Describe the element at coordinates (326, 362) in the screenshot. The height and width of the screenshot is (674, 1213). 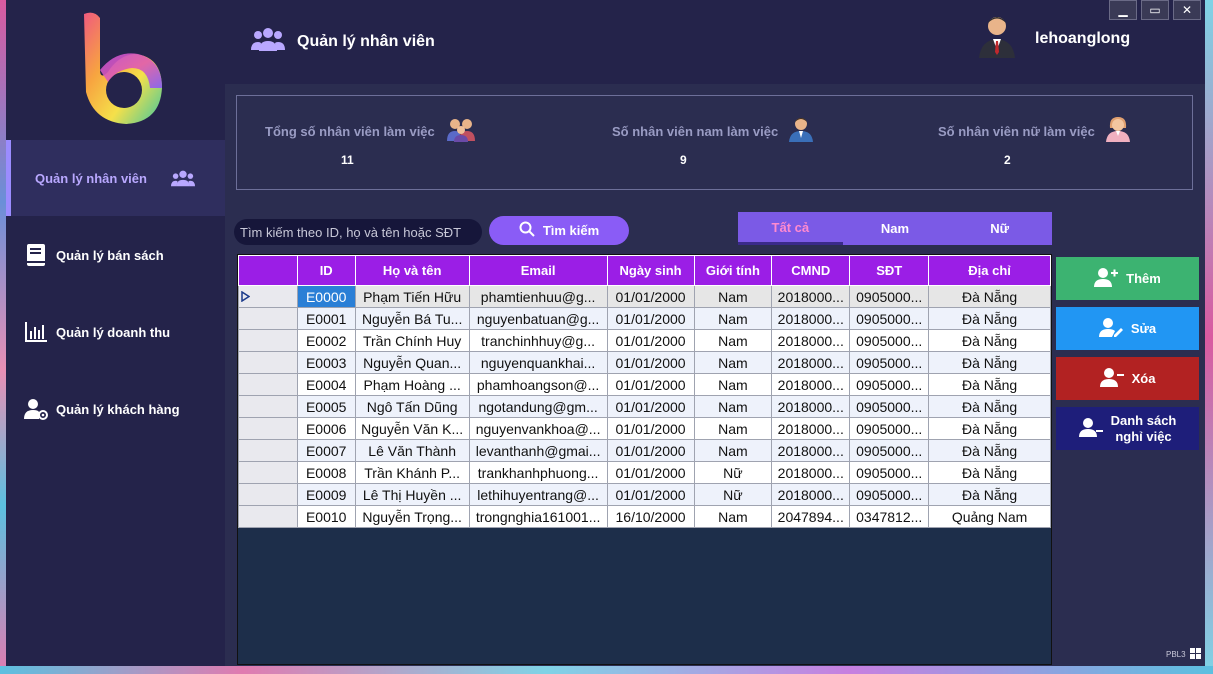
I see `cell-id: E0003` at that location.